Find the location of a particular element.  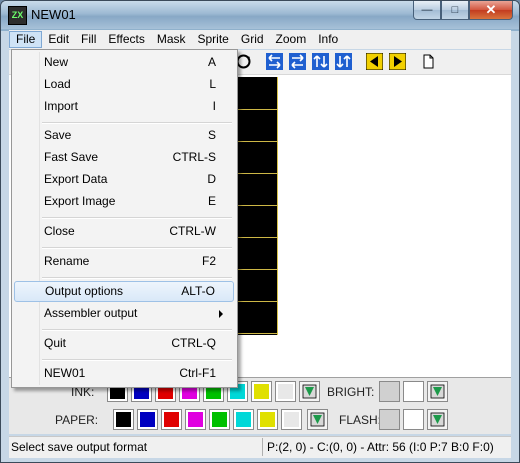

paper-swatch-blue is located at coordinates (147, 419).